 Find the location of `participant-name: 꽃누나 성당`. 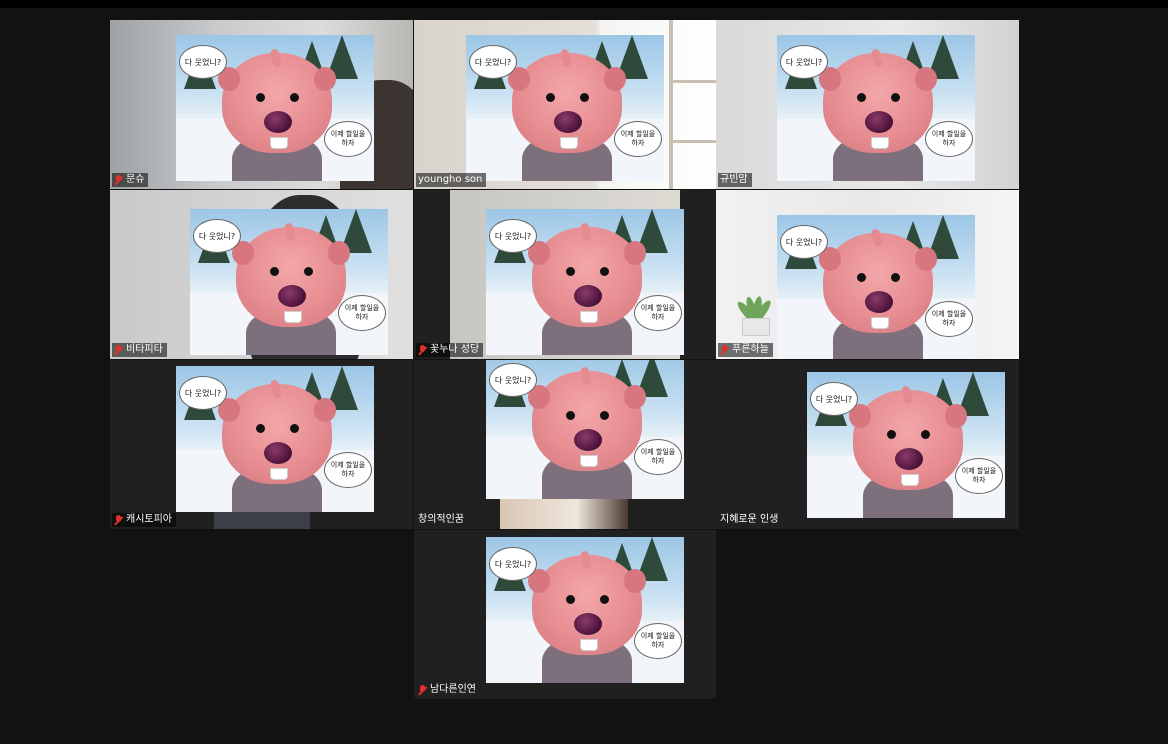

participant-name: 꽃누나 성당 is located at coordinates (455, 349).